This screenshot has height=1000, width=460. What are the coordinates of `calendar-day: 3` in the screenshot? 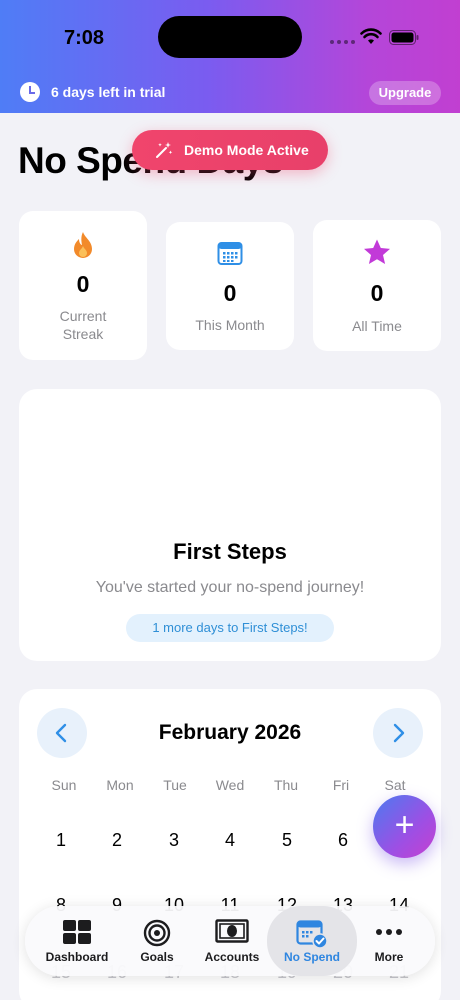 It's located at (174, 840).